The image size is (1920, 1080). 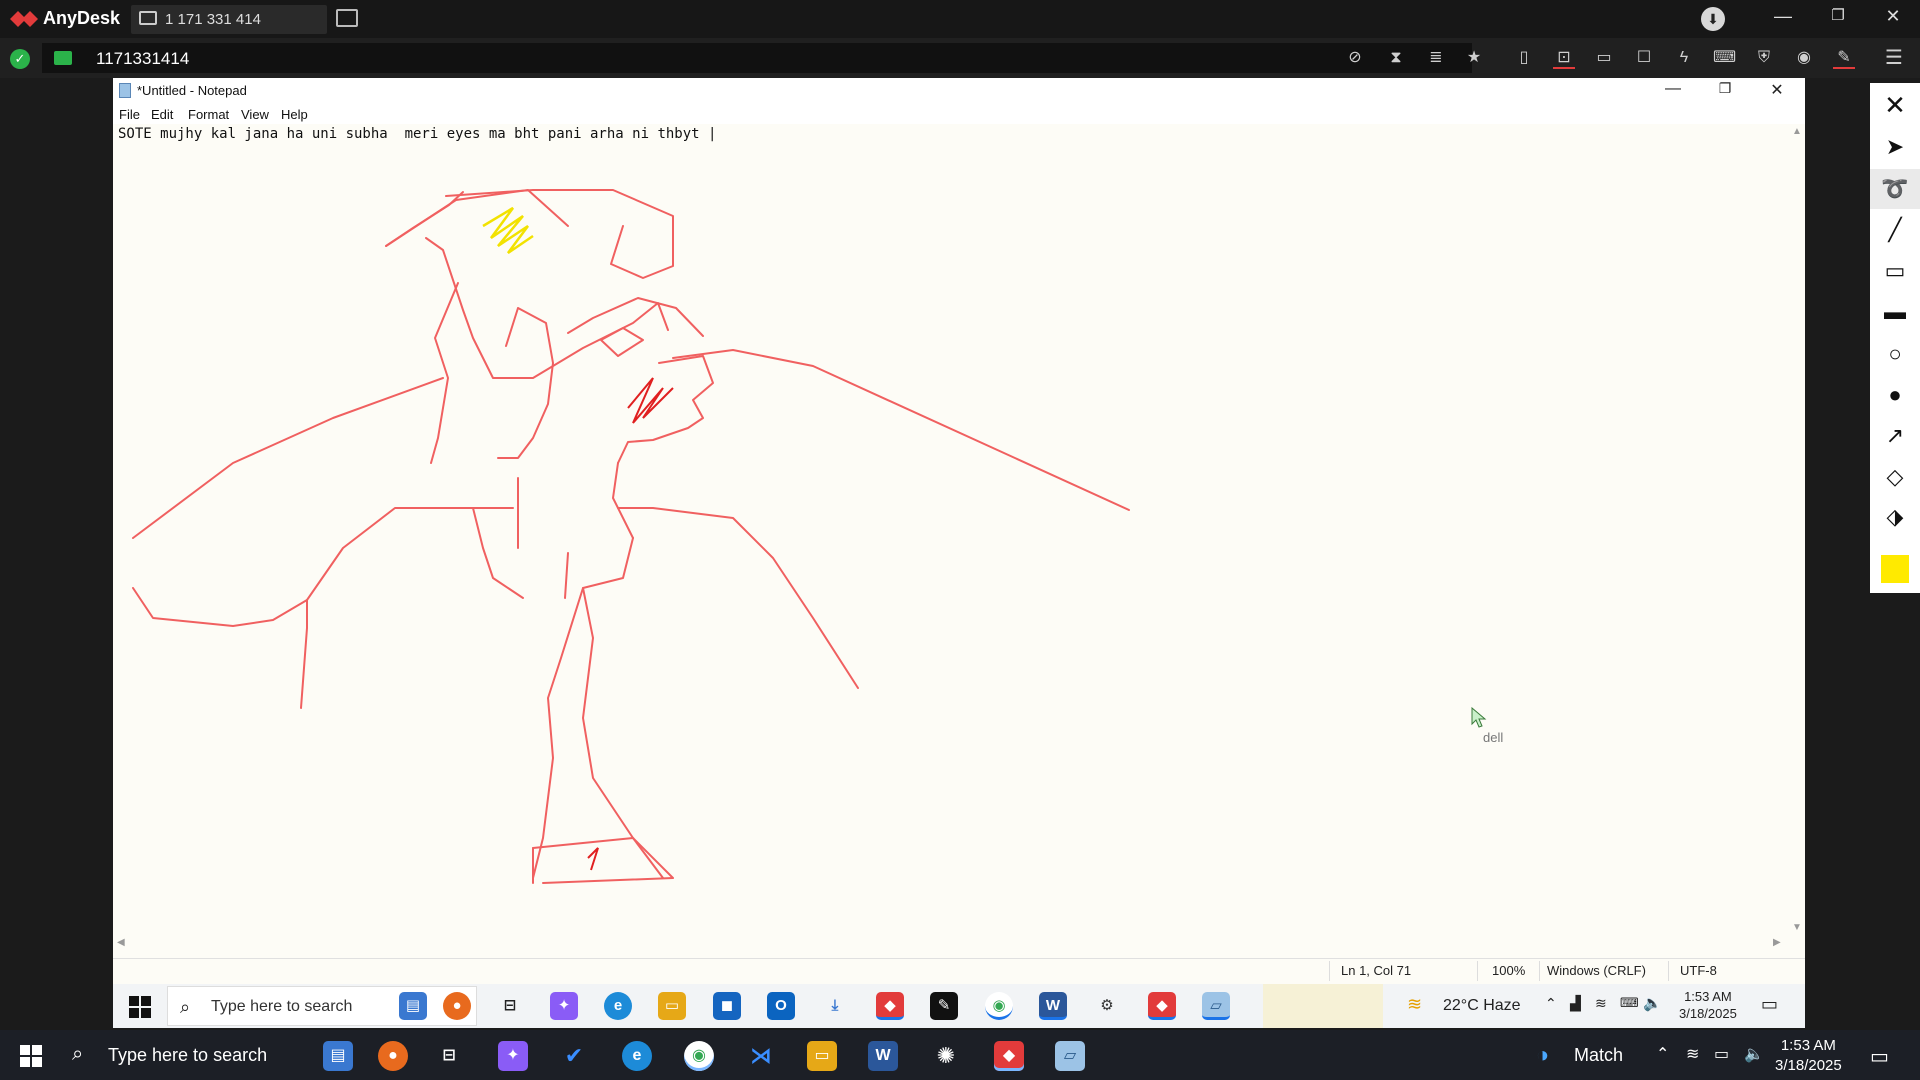 What do you see at coordinates (1895, 271) in the screenshot?
I see `rectangle-tool-icon: ▭` at bounding box center [1895, 271].